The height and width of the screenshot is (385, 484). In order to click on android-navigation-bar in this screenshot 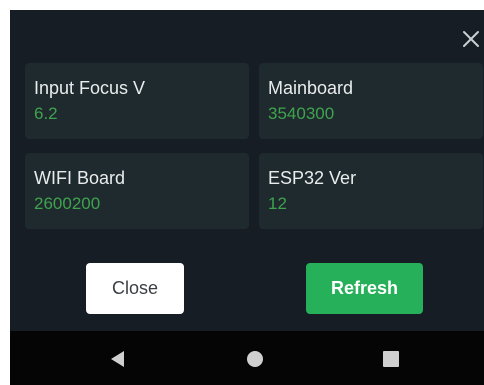, I will do `click(247, 358)`.